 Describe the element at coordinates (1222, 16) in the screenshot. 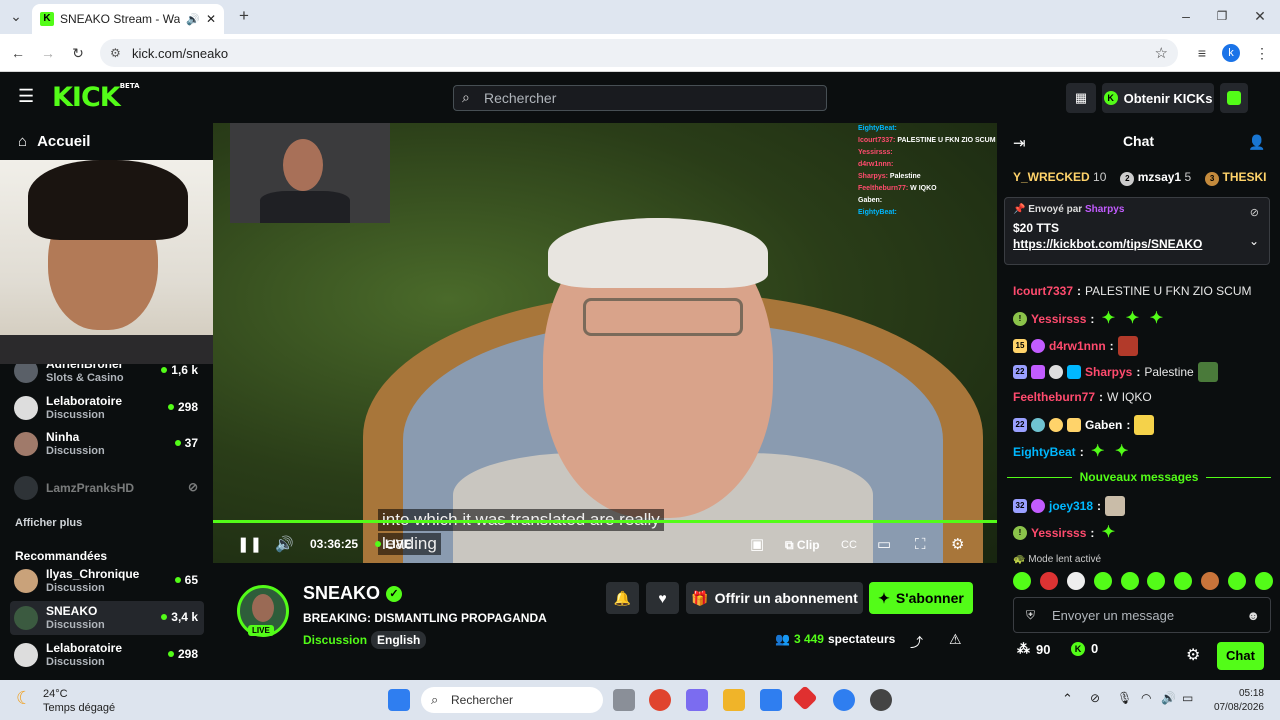

I see `maximize-icon: ❐` at that location.